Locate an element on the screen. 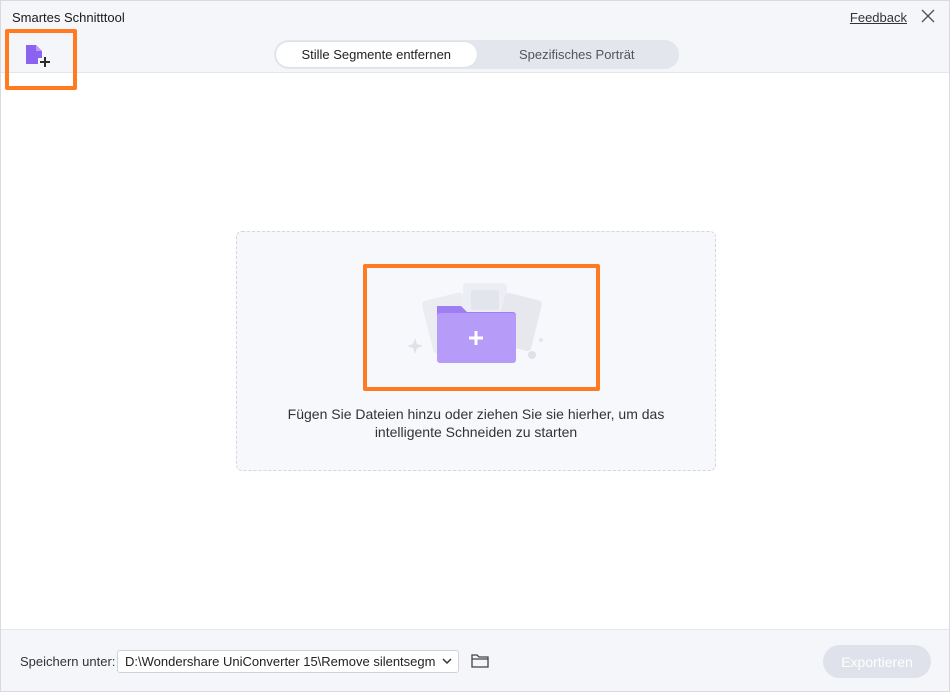 The height and width of the screenshot is (692, 950). chevron-down-icon is located at coordinates (447, 661).